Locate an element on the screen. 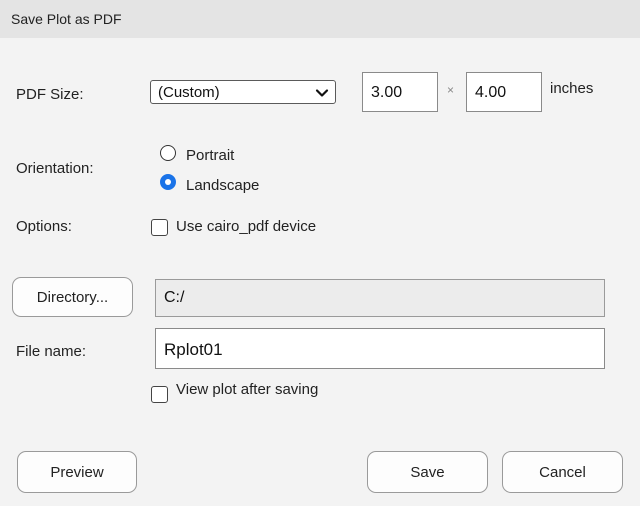 The height and width of the screenshot is (506, 640). view-after-saving-label: View plot after saving is located at coordinates (247, 389).